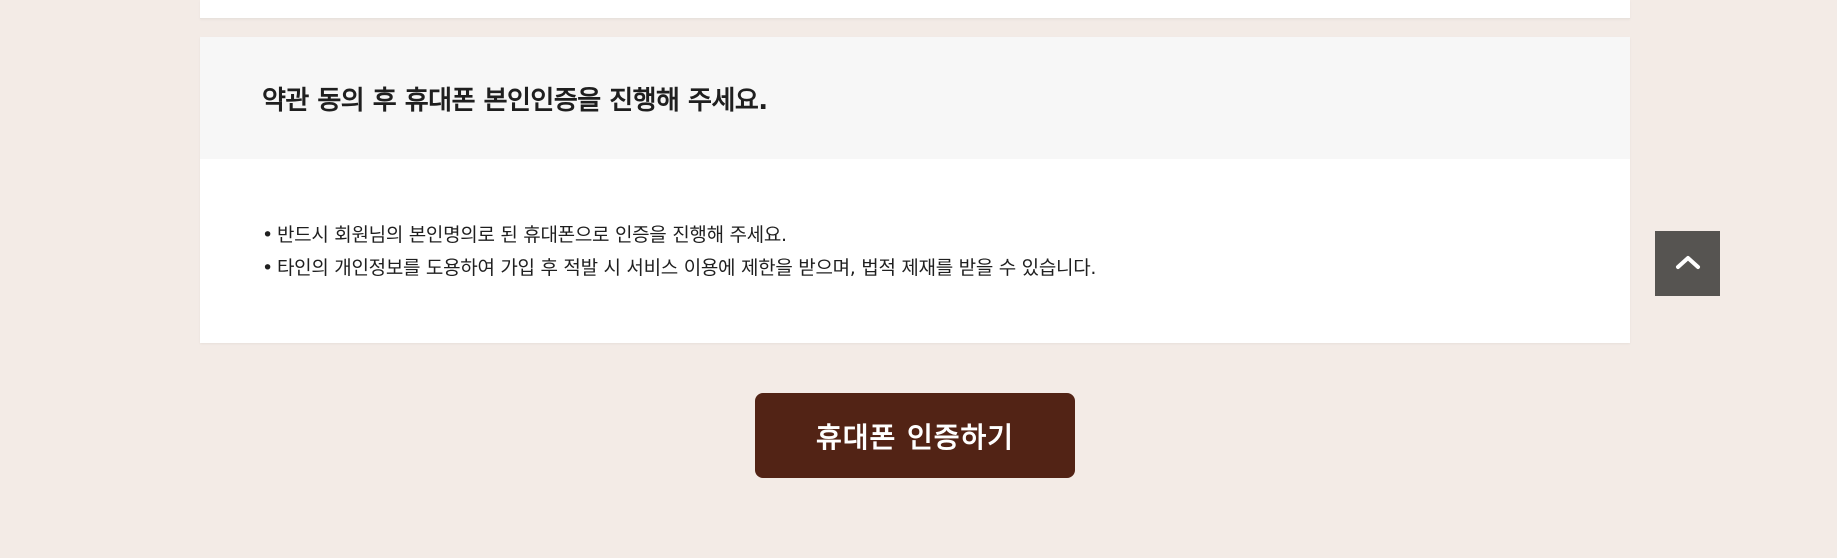 The image size is (1837, 558). I want to click on scroll-to-top-button, so click(1687, 263).